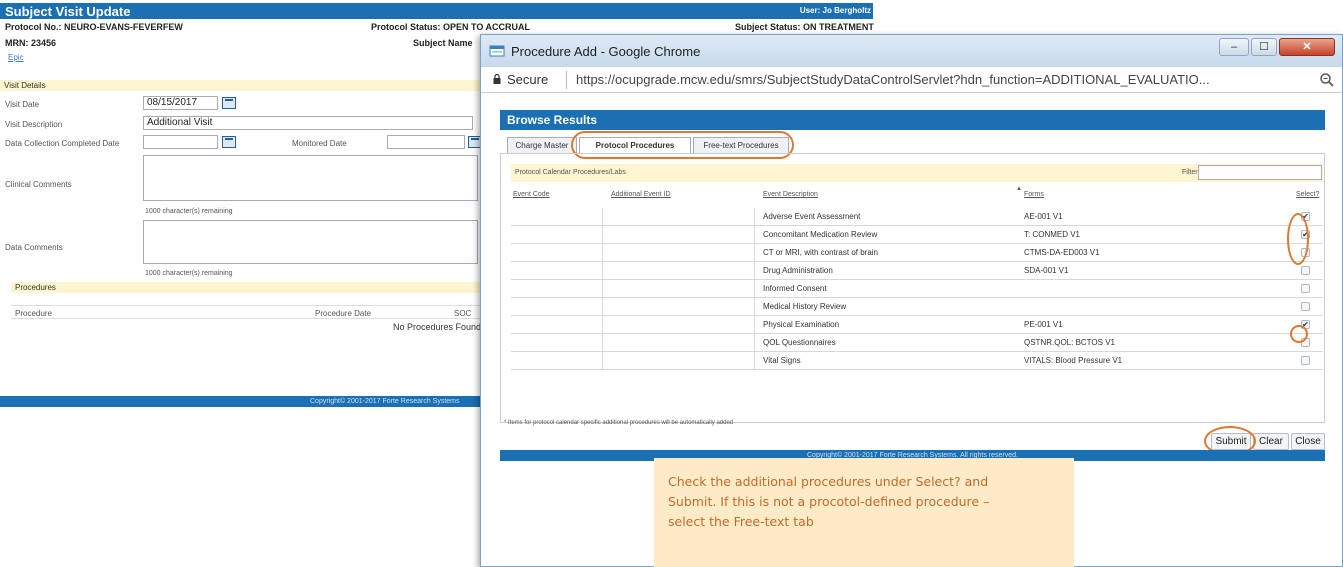 The image size is (1343, 567). I want to click on window-close-button: ✕, so click(1307, 47).